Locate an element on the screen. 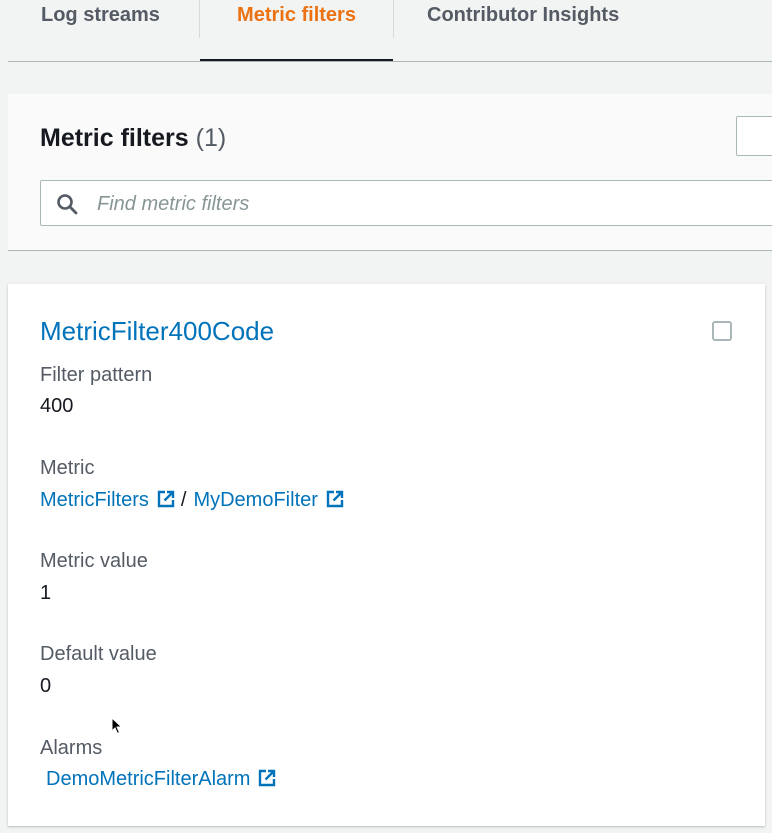 This screenshot has height=833, width=772. mouse-cursor-icon is located at coordinates (117, 726).